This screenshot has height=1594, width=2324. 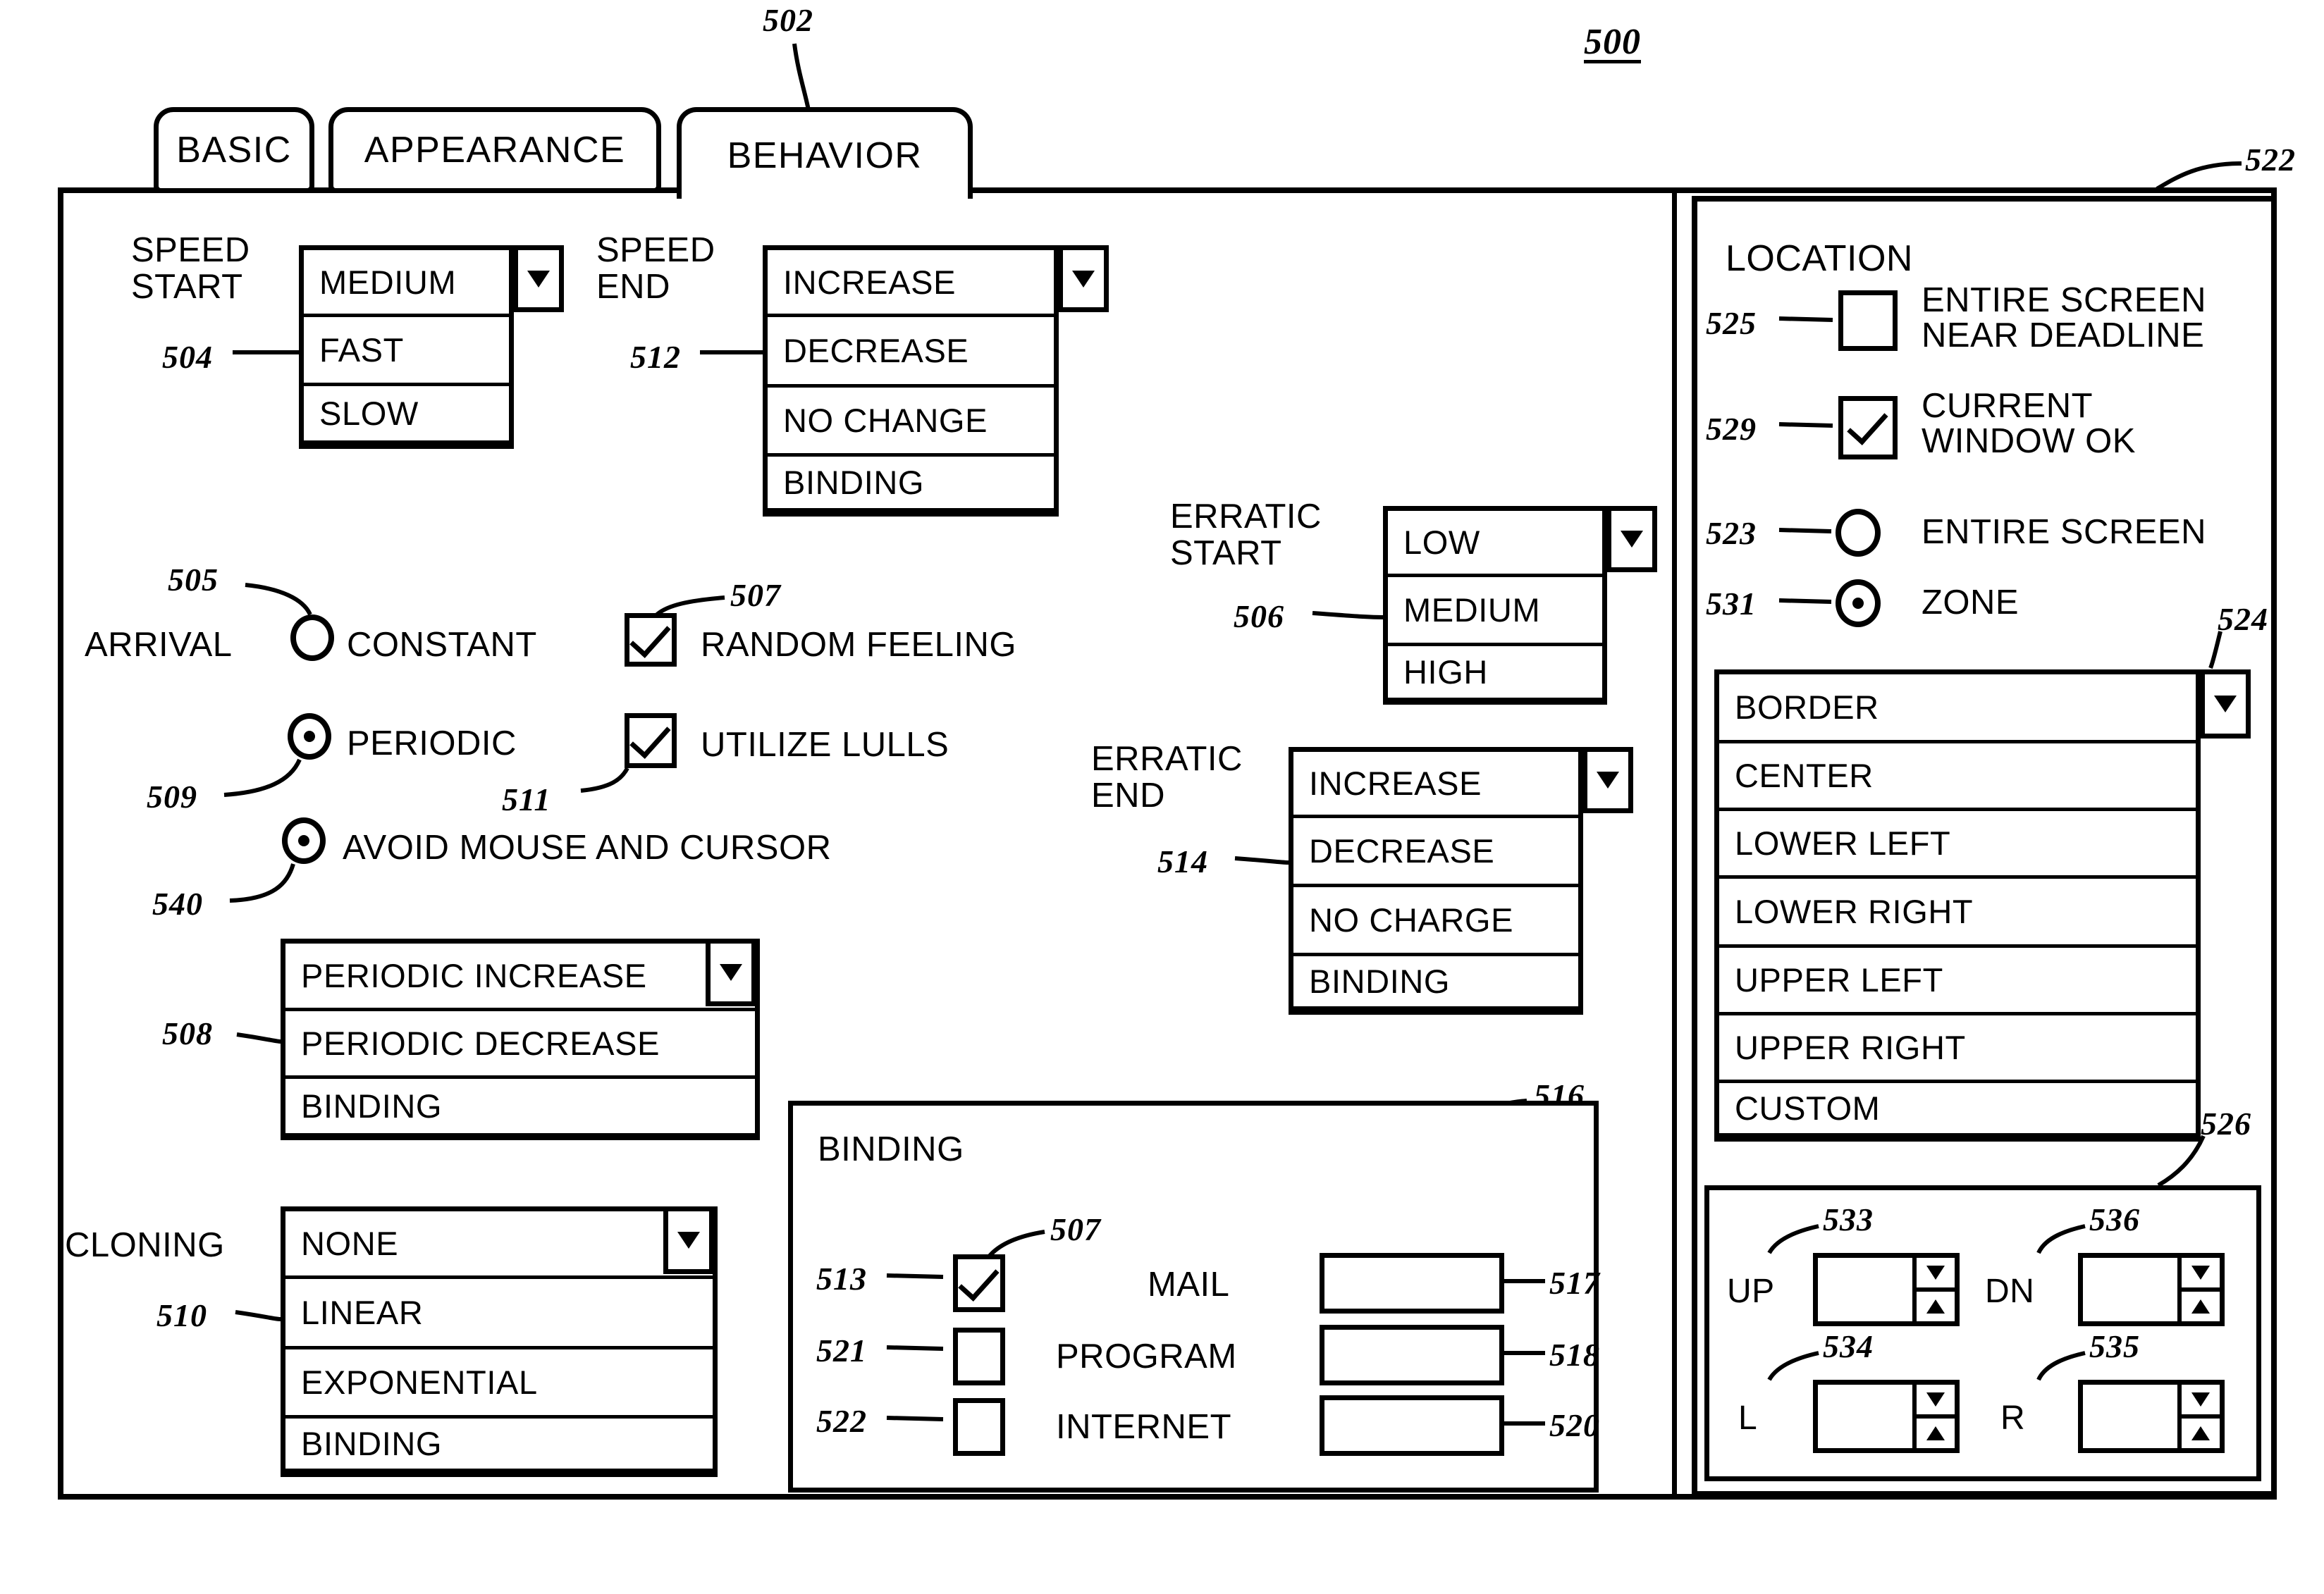 I want to click on cloning-option: LINEAR, so click(x=499, y=1314).